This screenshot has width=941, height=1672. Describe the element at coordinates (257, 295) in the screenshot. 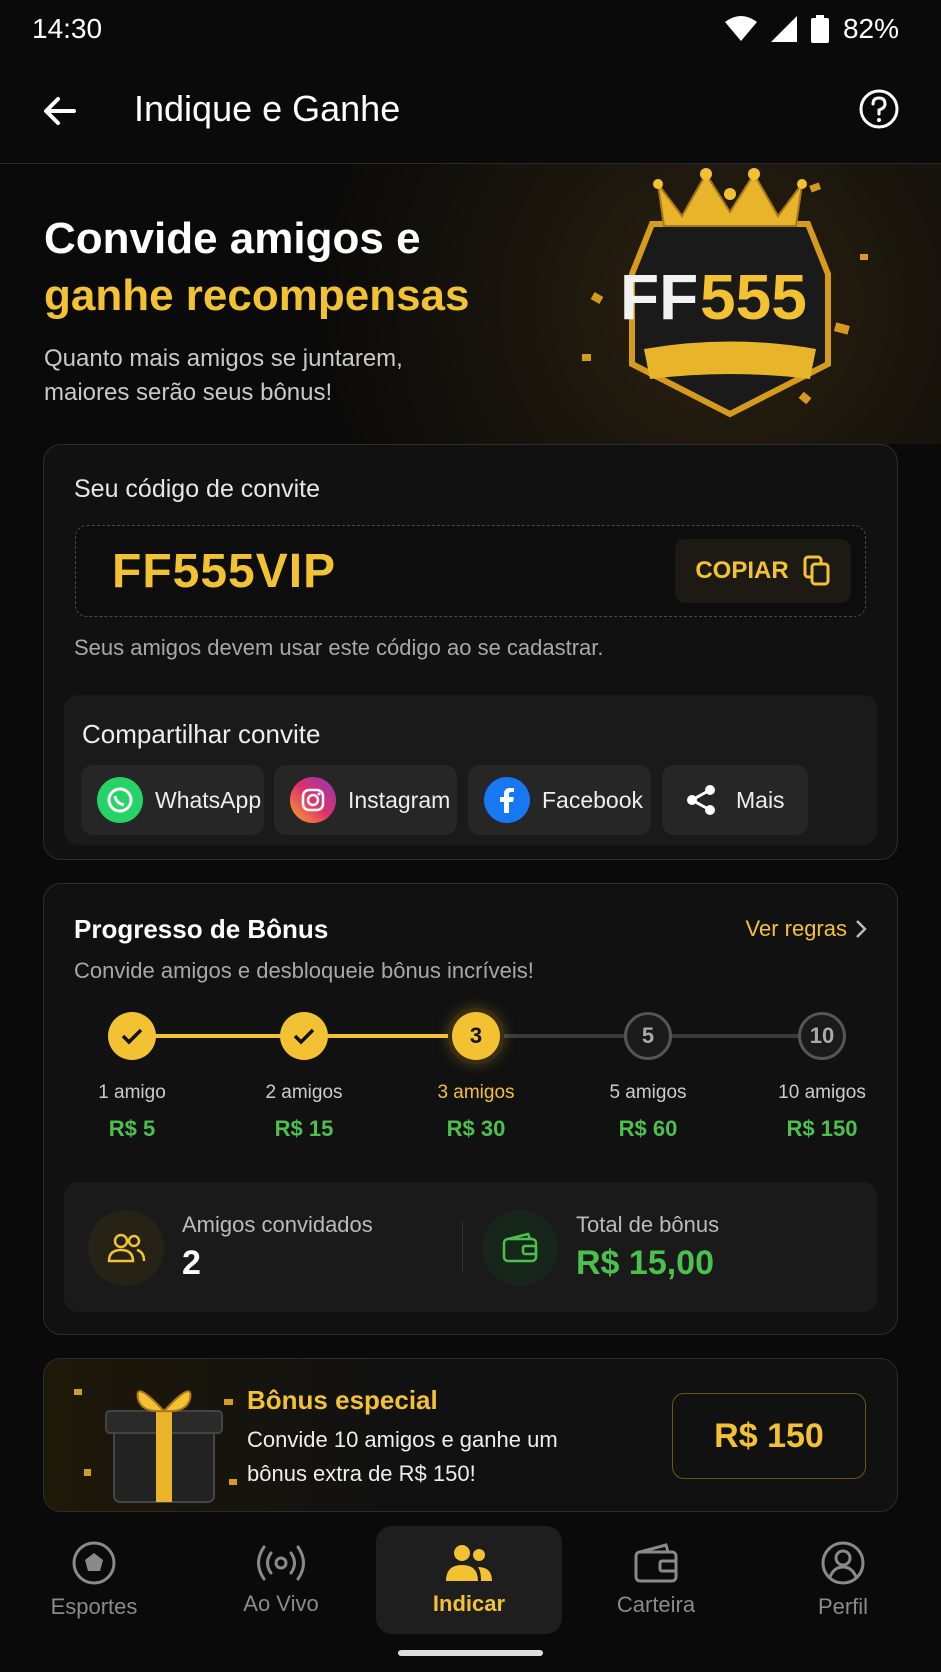

I see `hero-title-line2: ganhe recompensas` at that location.